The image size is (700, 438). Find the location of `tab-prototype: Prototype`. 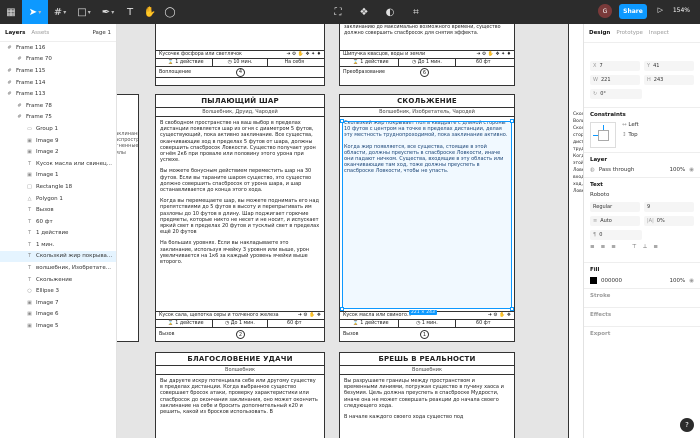

tab-prototype: Prototype is located at coordinates (629, 33).